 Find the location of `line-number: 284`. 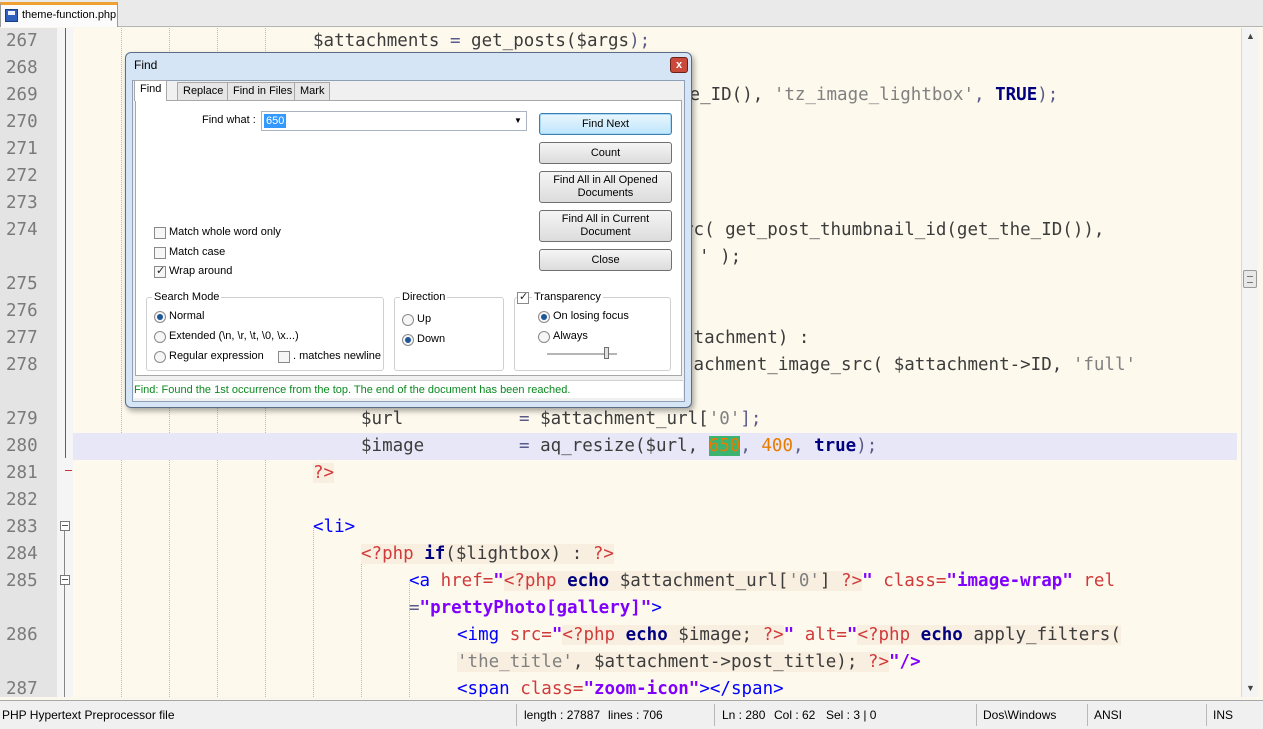

line-number: 284 is located at coordinates (22, 554).